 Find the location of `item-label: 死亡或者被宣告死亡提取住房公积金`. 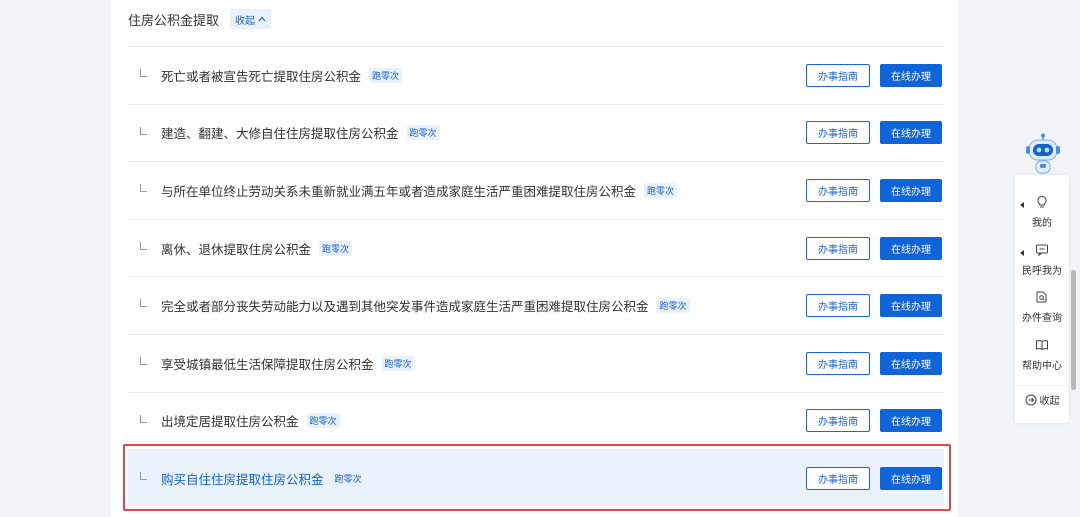

item-label: 死亡或者被宣告死亡提取住房公积金 is located at coordinates (261, 76).